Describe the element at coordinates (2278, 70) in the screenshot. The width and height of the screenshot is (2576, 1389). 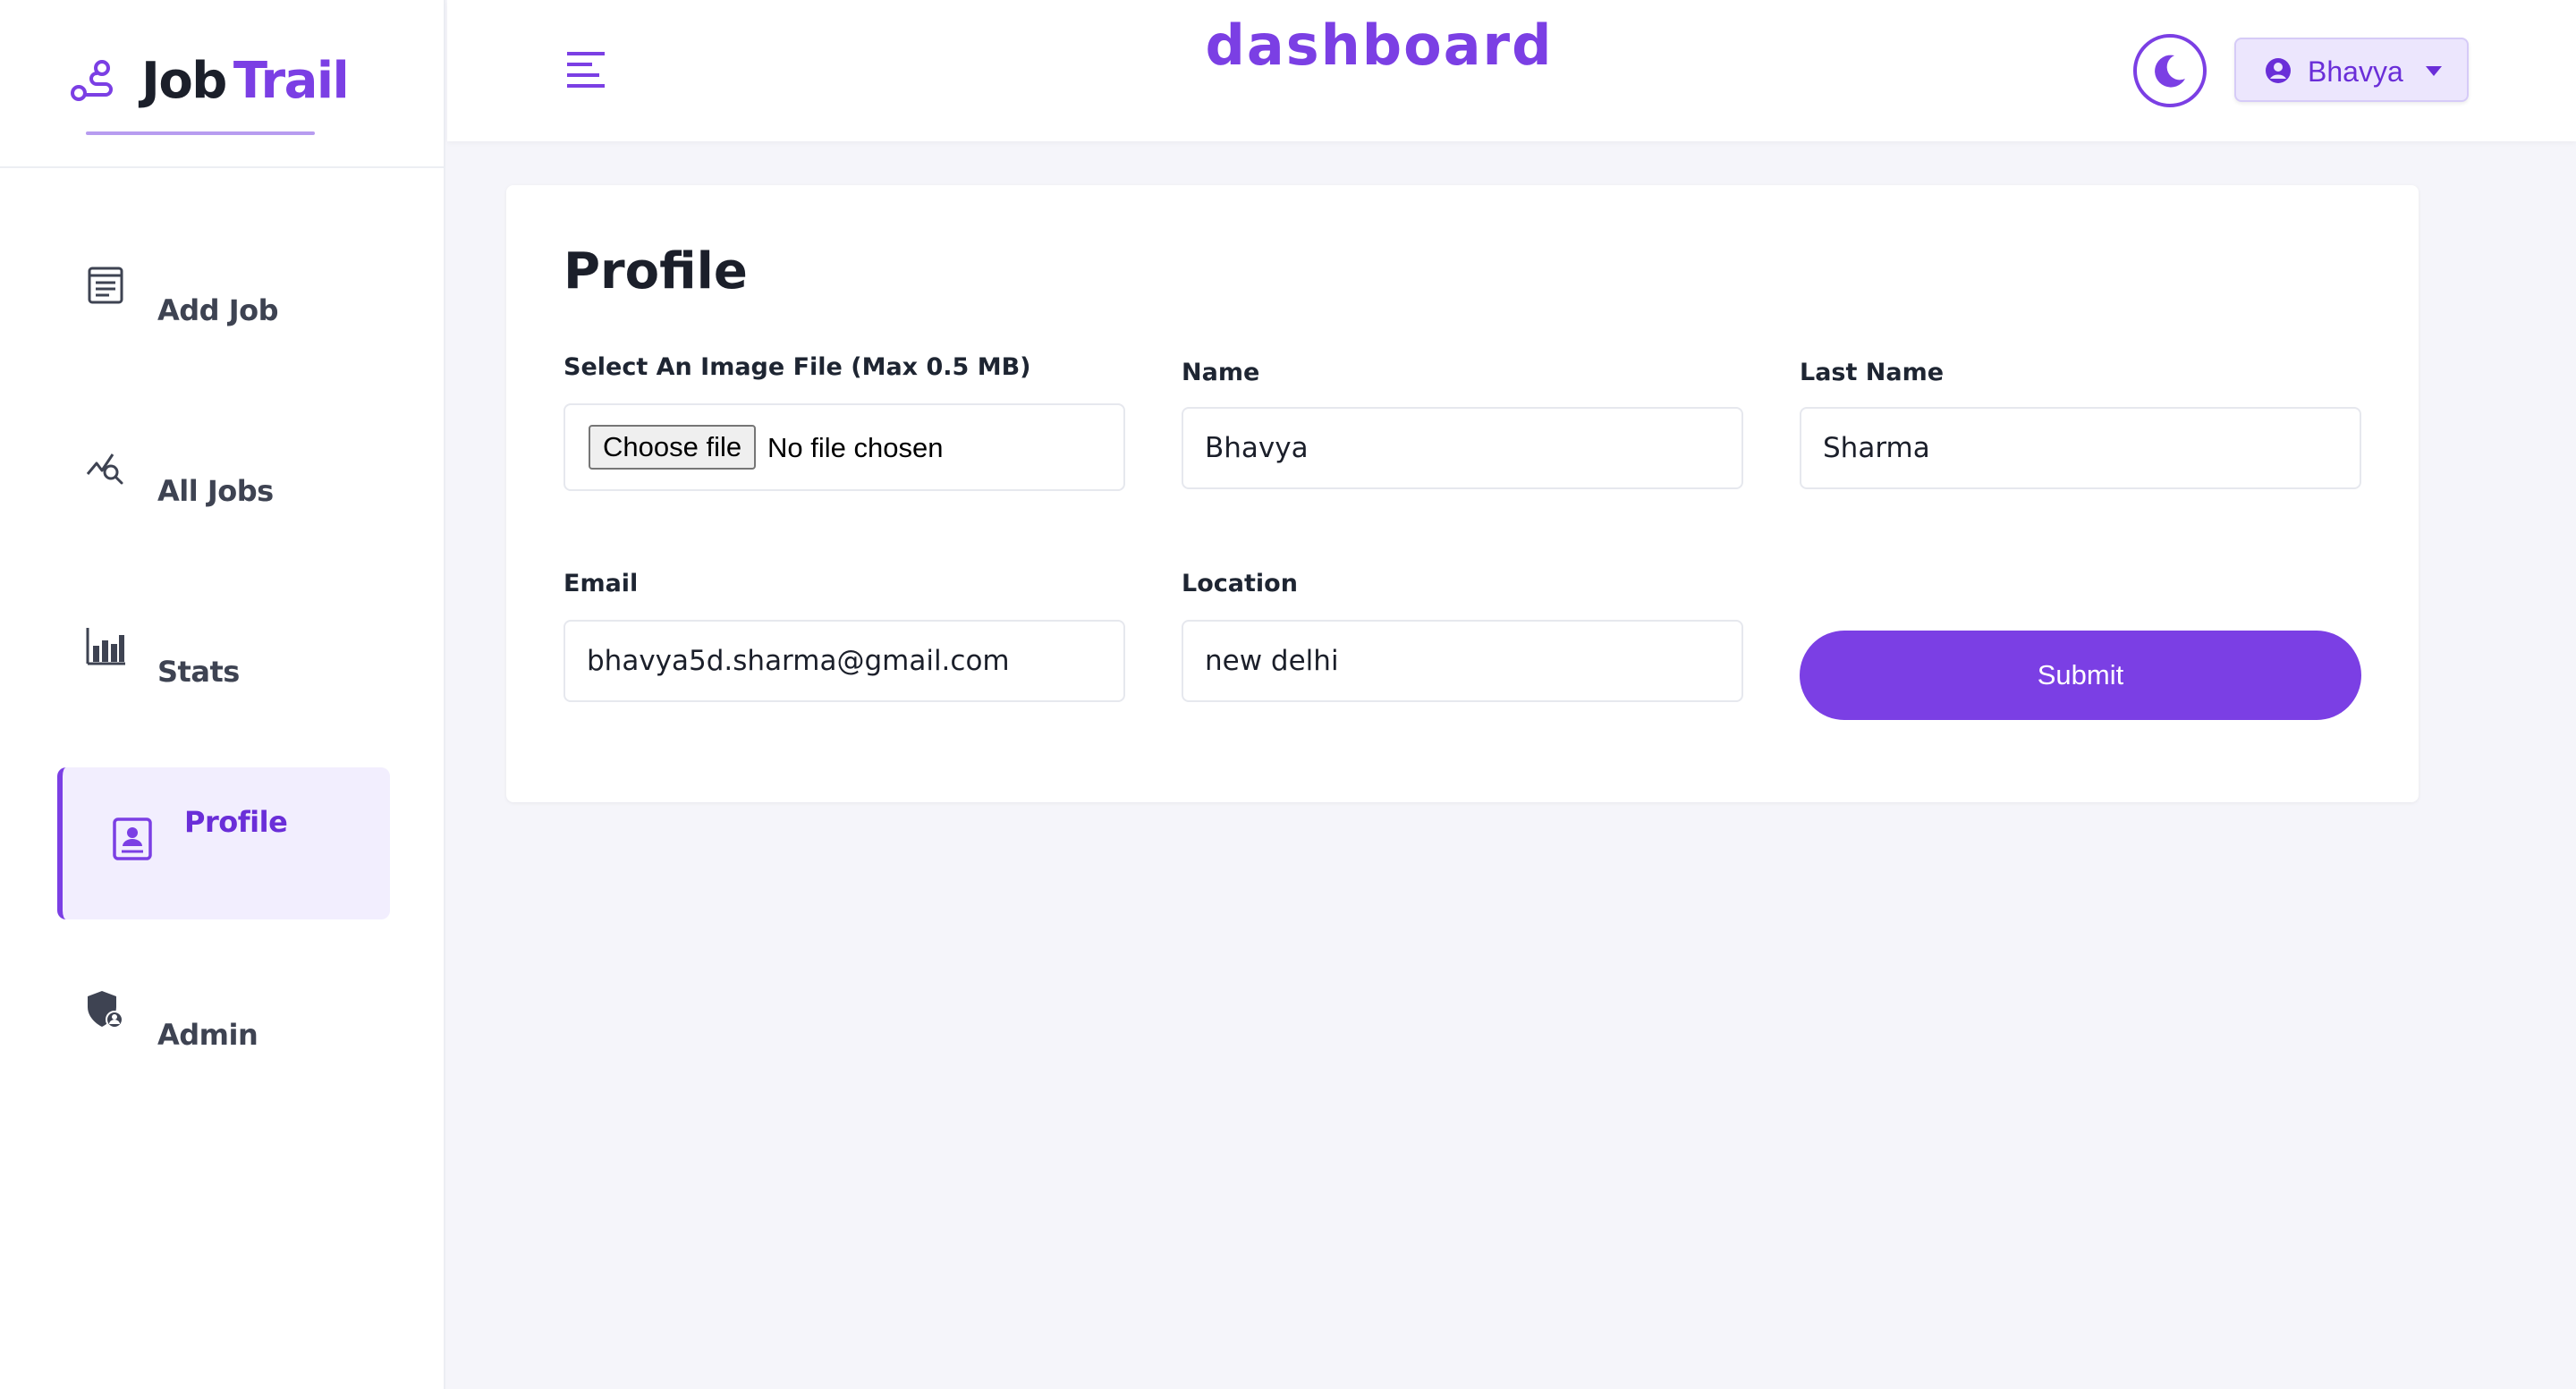
I see `user-circle-icon` at that location.